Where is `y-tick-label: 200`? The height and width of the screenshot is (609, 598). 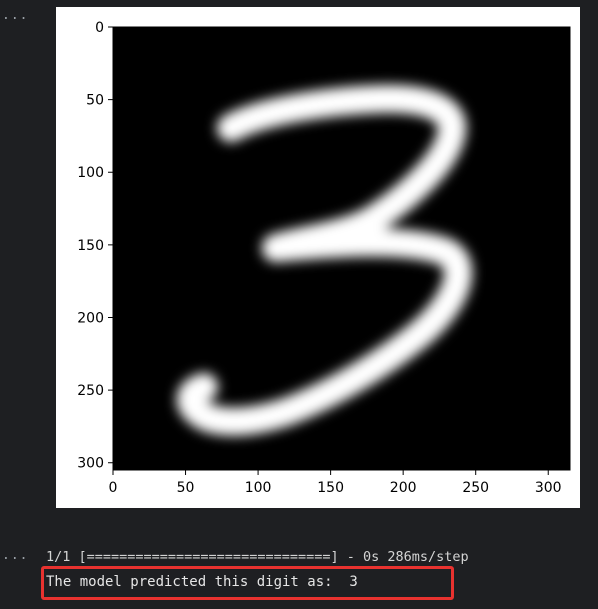 y-tick-label: 200 is located at coordinates (90, 318).